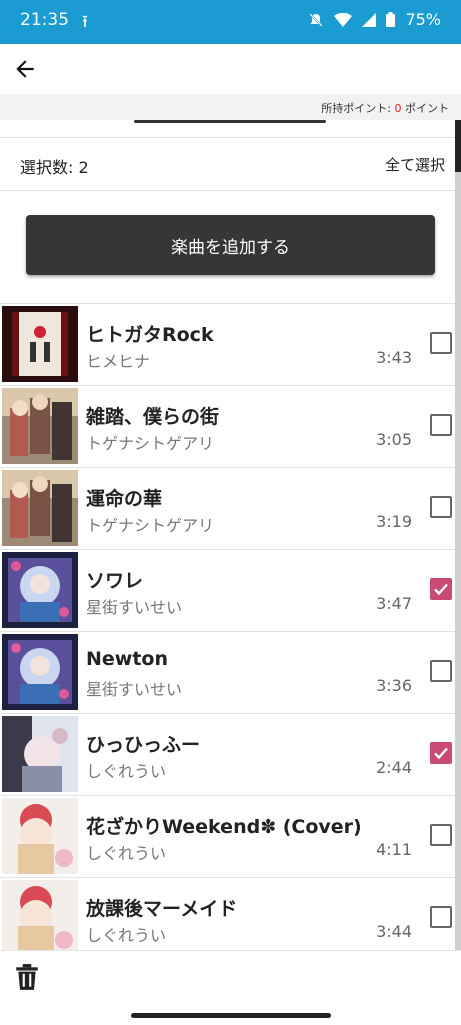 The image size is (461, 1025). What do you see at coordinates (230, 754) in the screenshot?
I see `song-row: ひっひっふー しぐれうい 2:44` at bounding box center [230, 754].